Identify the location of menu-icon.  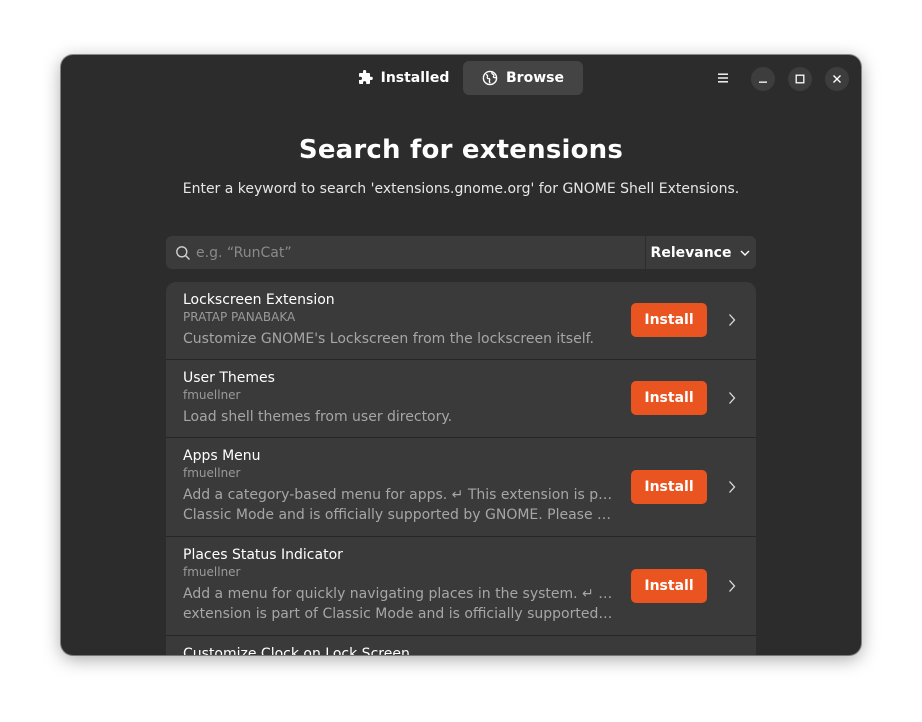
(723, 78).